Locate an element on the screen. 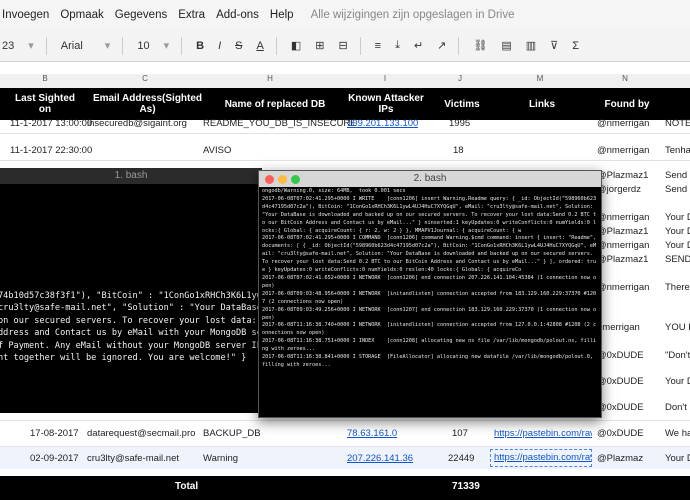 This screenshot has width=690, height=500. menu-help: Help is located at coordinates (282, 15).